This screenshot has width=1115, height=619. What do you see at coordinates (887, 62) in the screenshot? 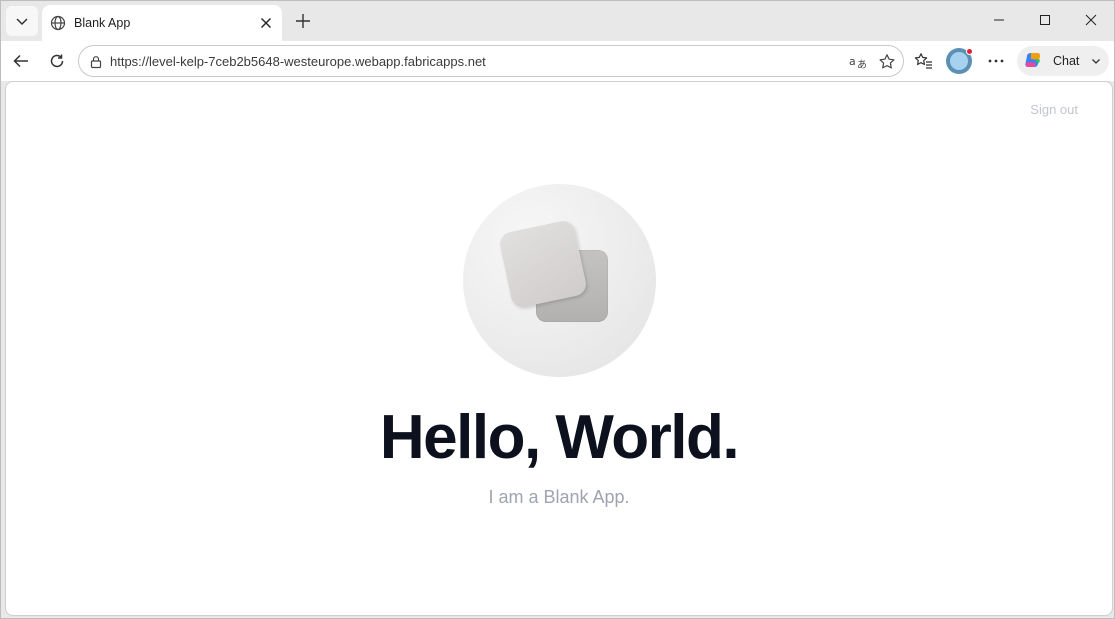
I see `star-icon` at bounding box center [887, 62].